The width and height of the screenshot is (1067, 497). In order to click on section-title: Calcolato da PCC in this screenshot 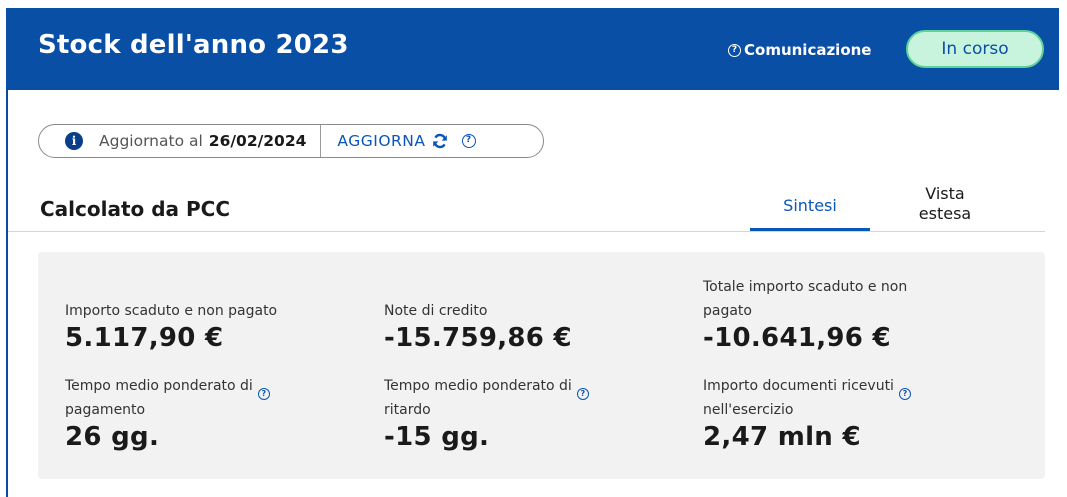, I will do `click(135, 209)`.